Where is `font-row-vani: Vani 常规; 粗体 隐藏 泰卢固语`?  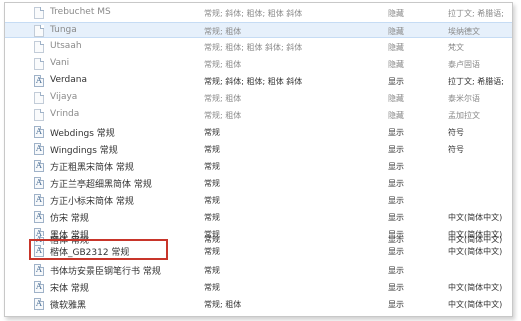
font-row-vani: Vani 常规; 粗体 隐藏 泰卢固语 is located at coordinates (258, 64).